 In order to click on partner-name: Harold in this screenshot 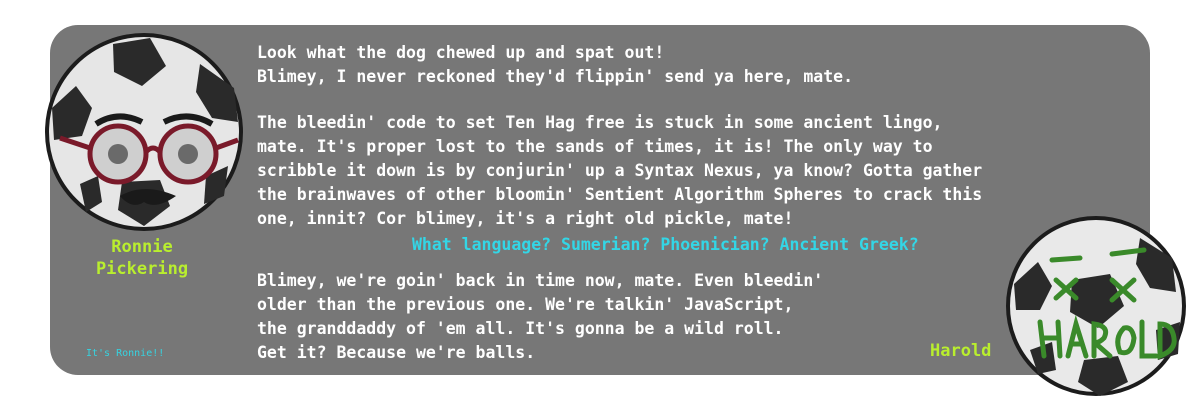, I will do `click(961, 351)`.